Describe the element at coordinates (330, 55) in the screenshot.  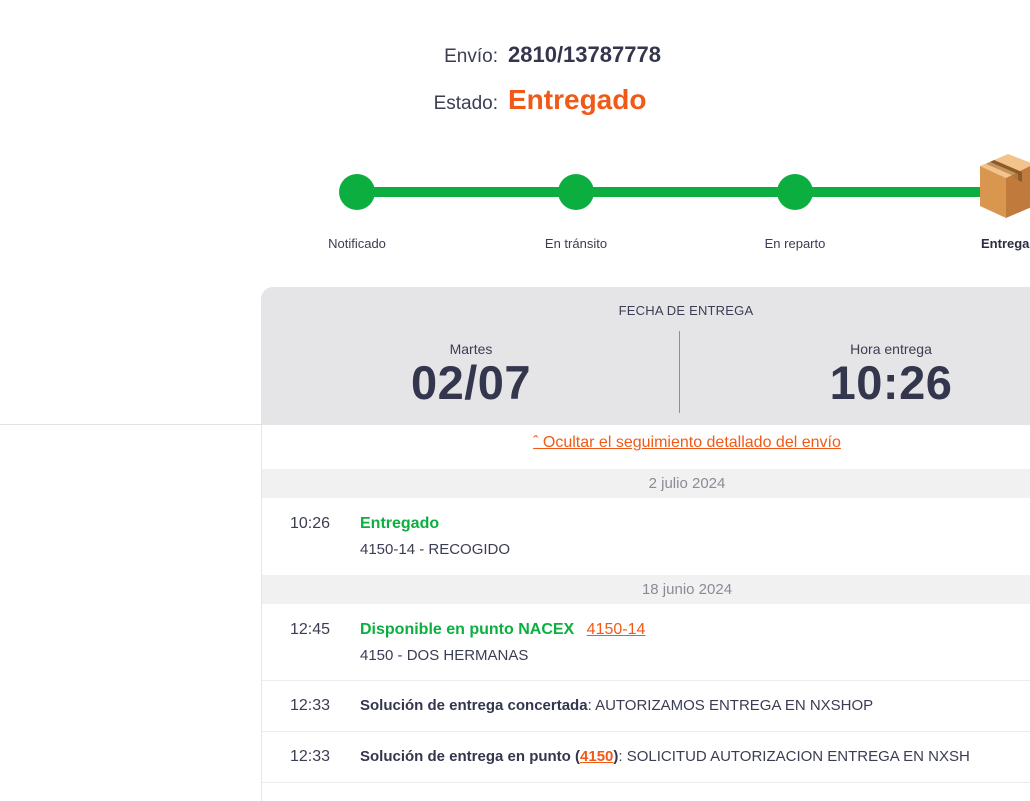
I see `shipment-row: Envío: 2810/13787778` at that location.